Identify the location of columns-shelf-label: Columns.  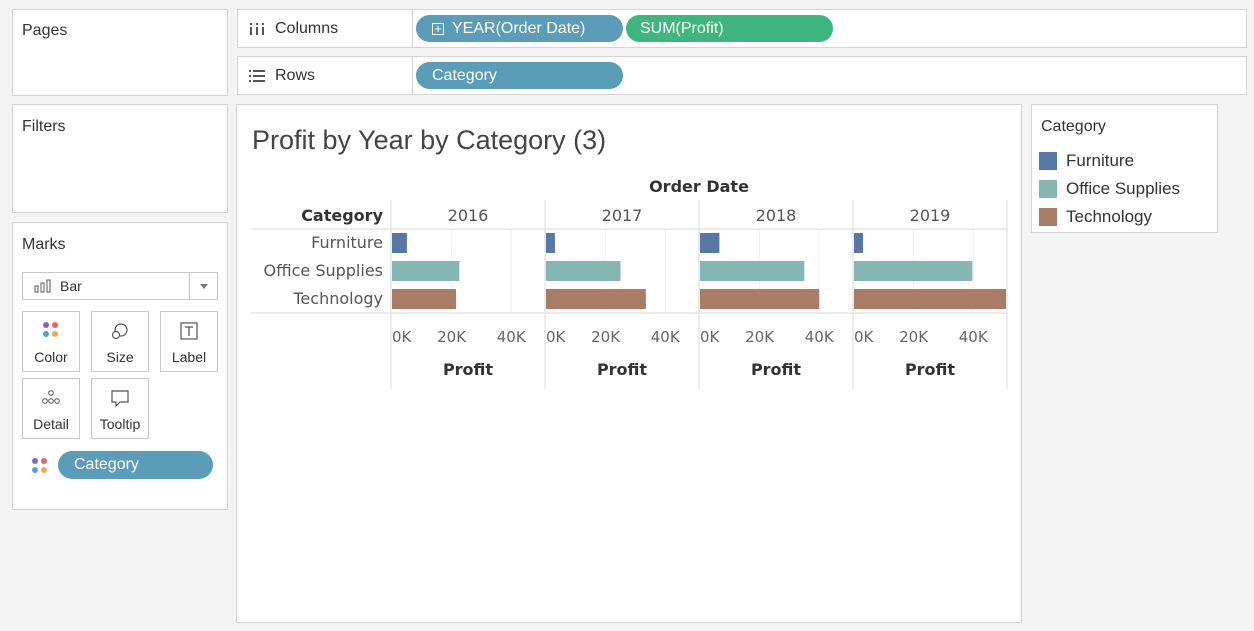
(325, 28).